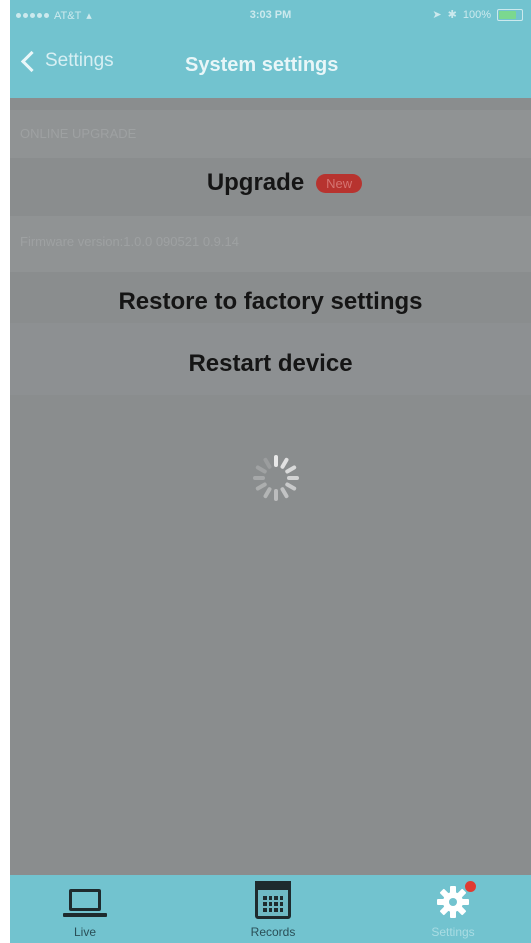 This screenshot has height=943, width=531. What do you see at coordinates (129, 241) in the screenshot?
I see `firmware-text: Firmware version:1.0.0 090521 0.9.14` at bounding box center [129, 241].